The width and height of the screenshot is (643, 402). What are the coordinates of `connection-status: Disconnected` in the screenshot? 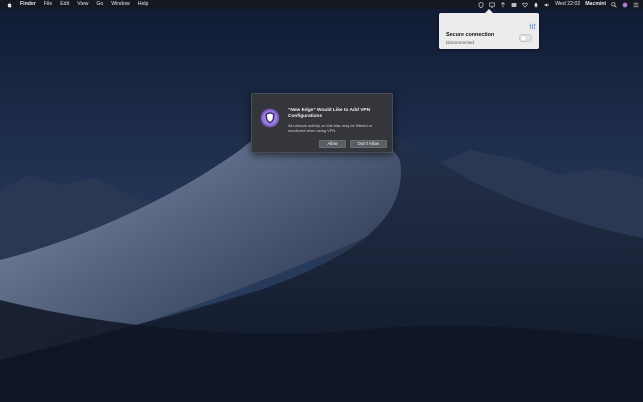 It's located at (460, 42).